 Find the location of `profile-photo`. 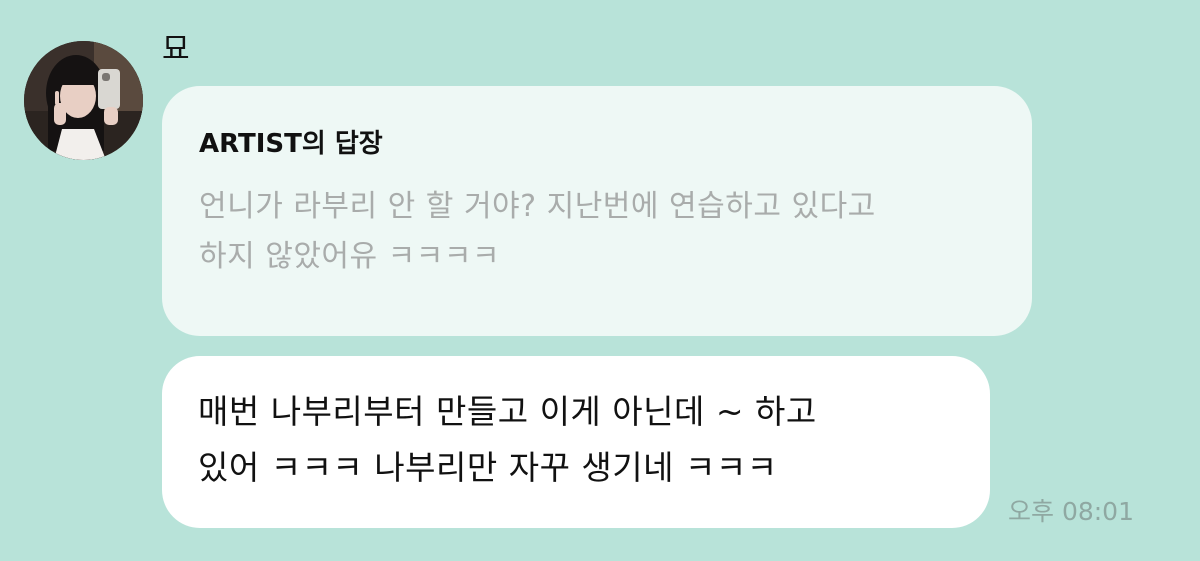

profile-photo is located at coordinates (83, 100).